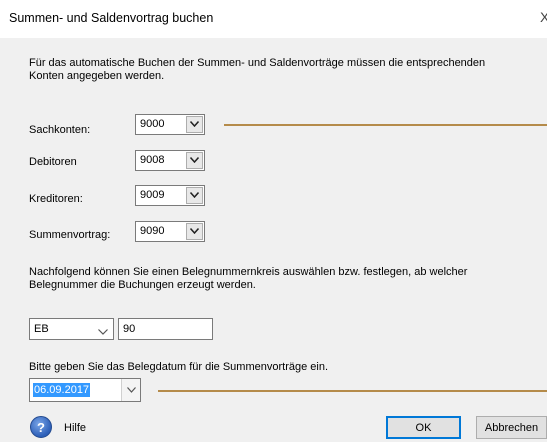 The image size is (547, 442). What do you see at coordinates (60, 130) in the screenshot?
I see `label-sachkonten: Sachkonten:` at bounding box center [60, 130].